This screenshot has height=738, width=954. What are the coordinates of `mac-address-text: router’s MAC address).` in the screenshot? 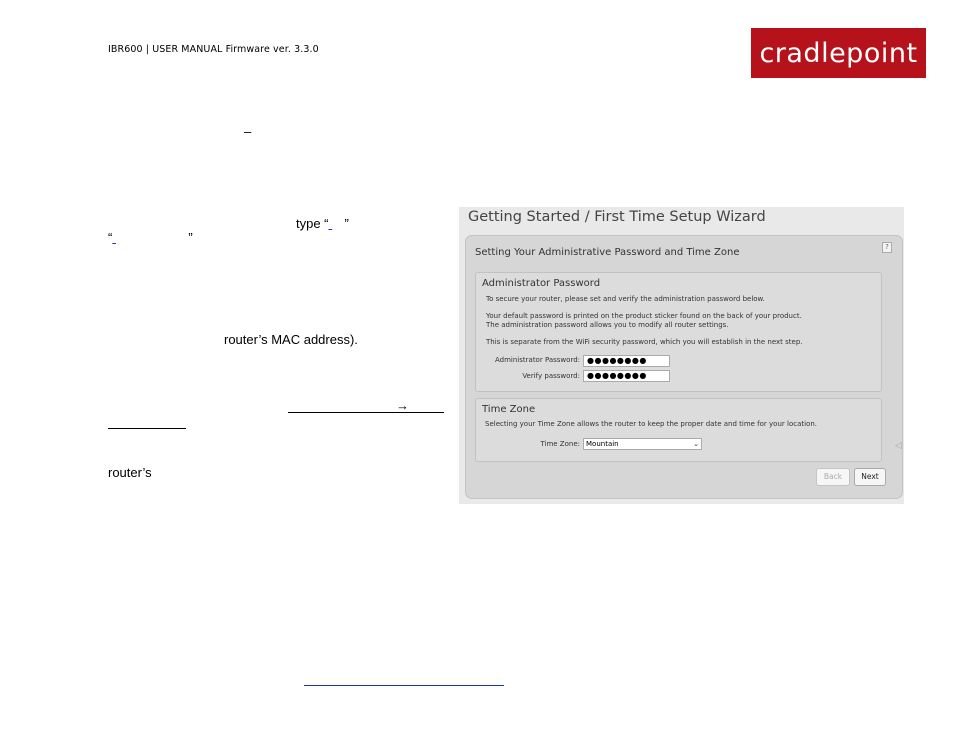 It's located at (291, 339).